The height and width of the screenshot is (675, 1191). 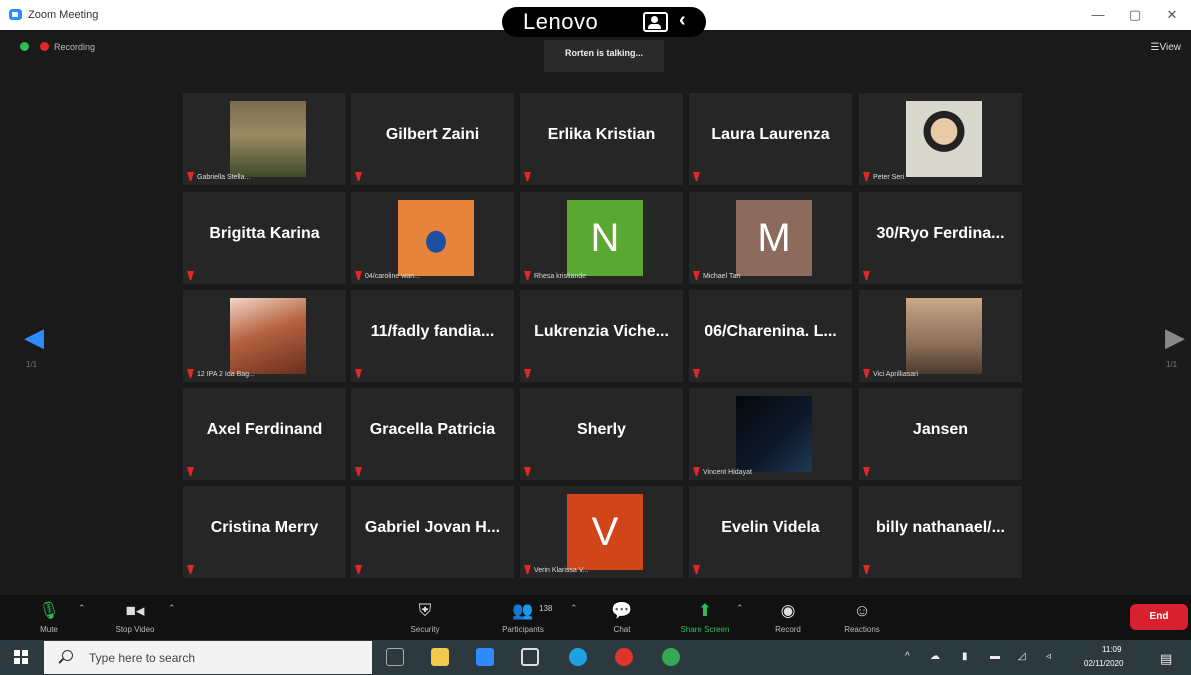 What do you see at coordinates (574, 608) in the screenshot?
I see `participants-caret-icon: ⌃` at bounding box center [574, 608].